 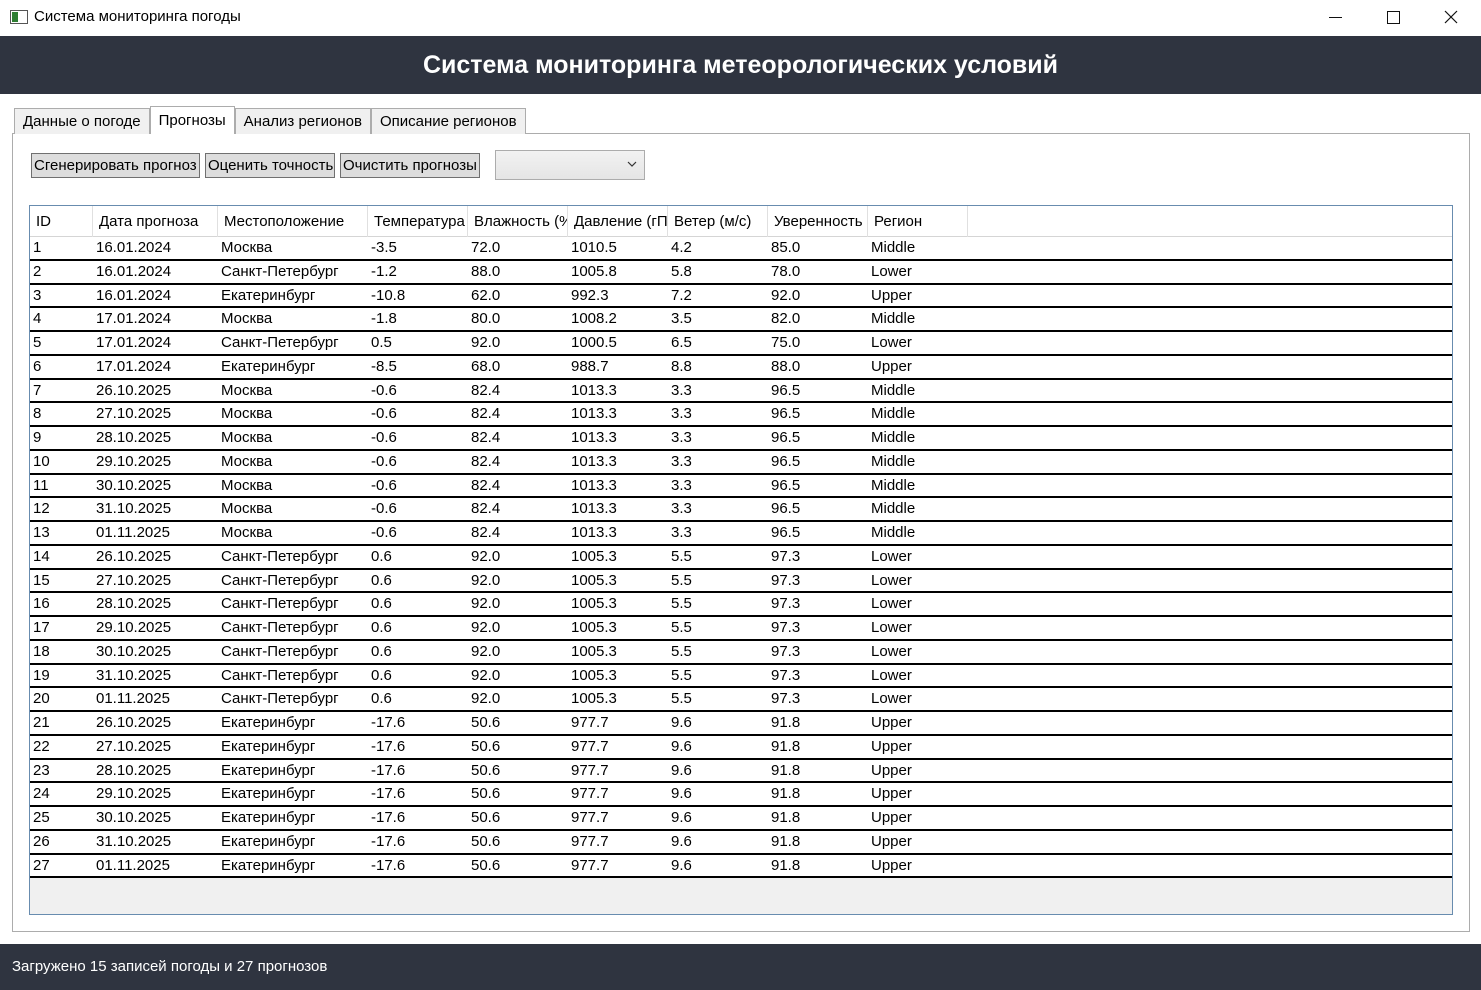 What do you see at coordinates (37, 414) in the screenshot?
I see `id-cell: 8` at bounding box center [37, 414].